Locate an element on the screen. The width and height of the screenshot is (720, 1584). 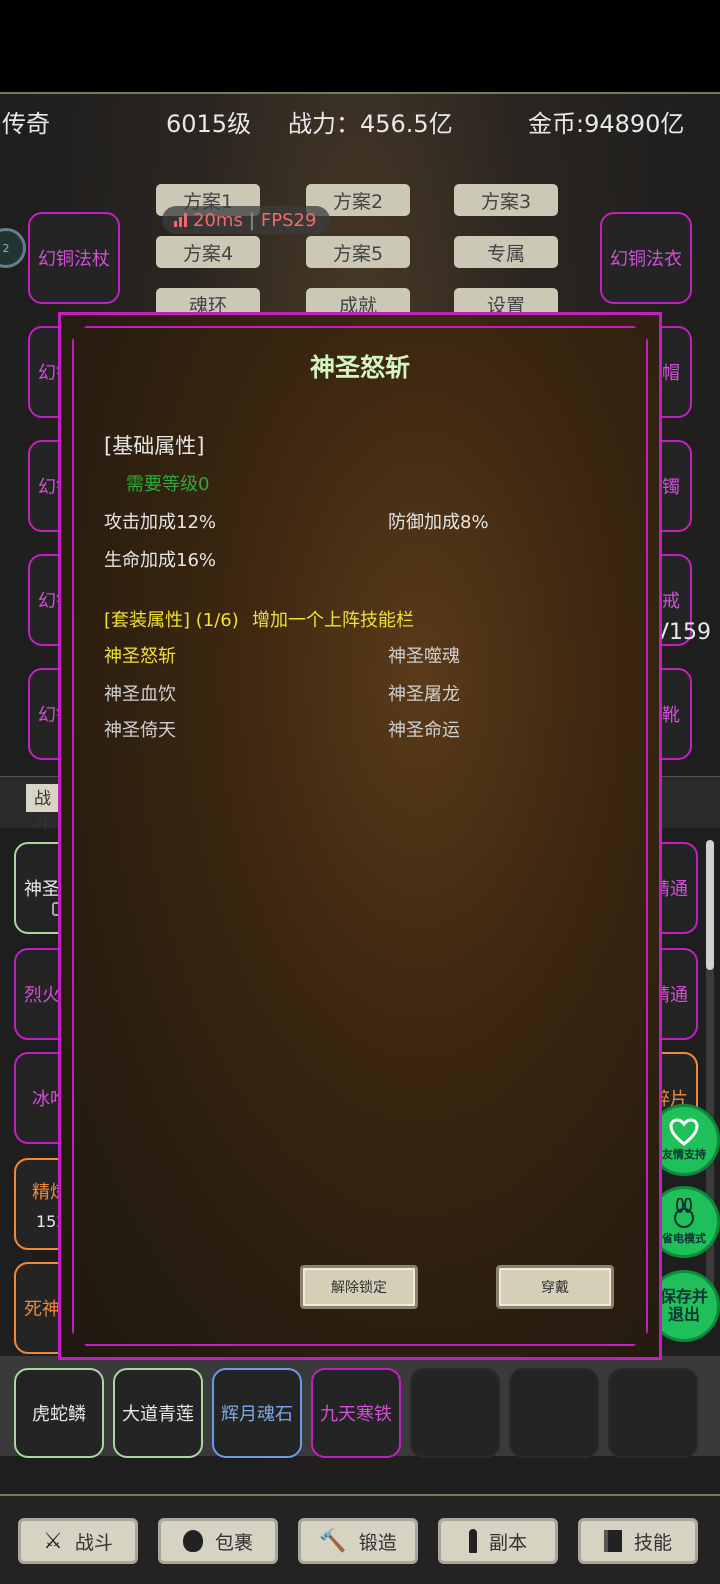
book-icon is located at coordinates (612, 1541).